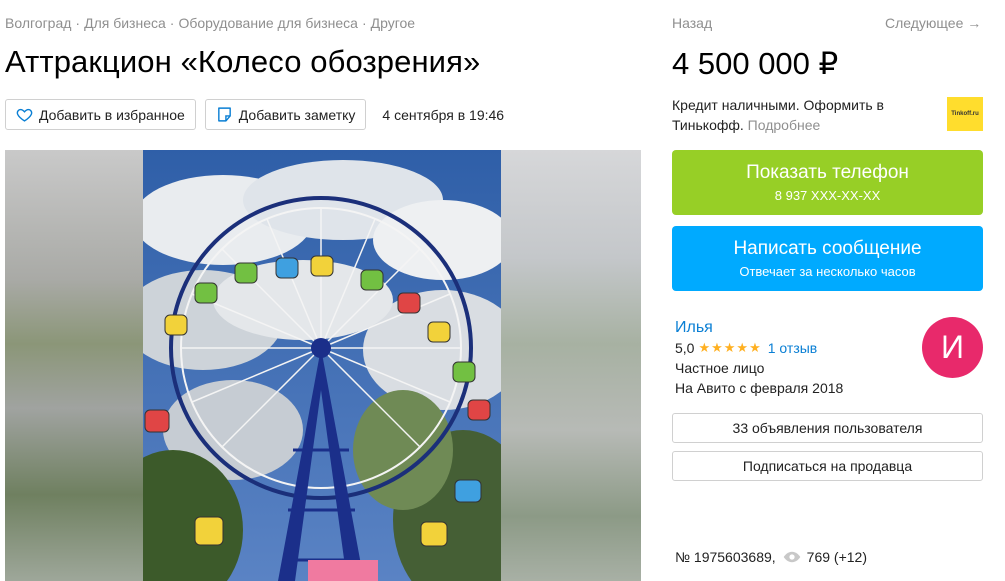 Image resolution: width=1005 pixels, height=581 pixels. What do you see at coordinates (24, 114) in the screenshot?
I see `heart-icon` at bounding box center [24, 114].